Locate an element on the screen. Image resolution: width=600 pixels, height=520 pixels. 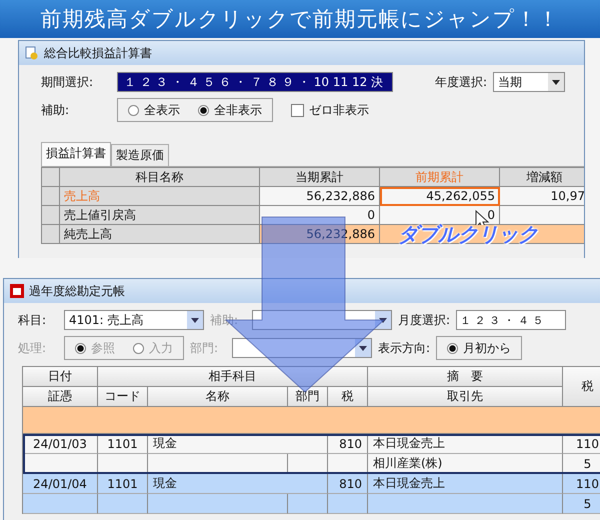
date-cell: 24/01/04 is located at coordinates (60, 484).